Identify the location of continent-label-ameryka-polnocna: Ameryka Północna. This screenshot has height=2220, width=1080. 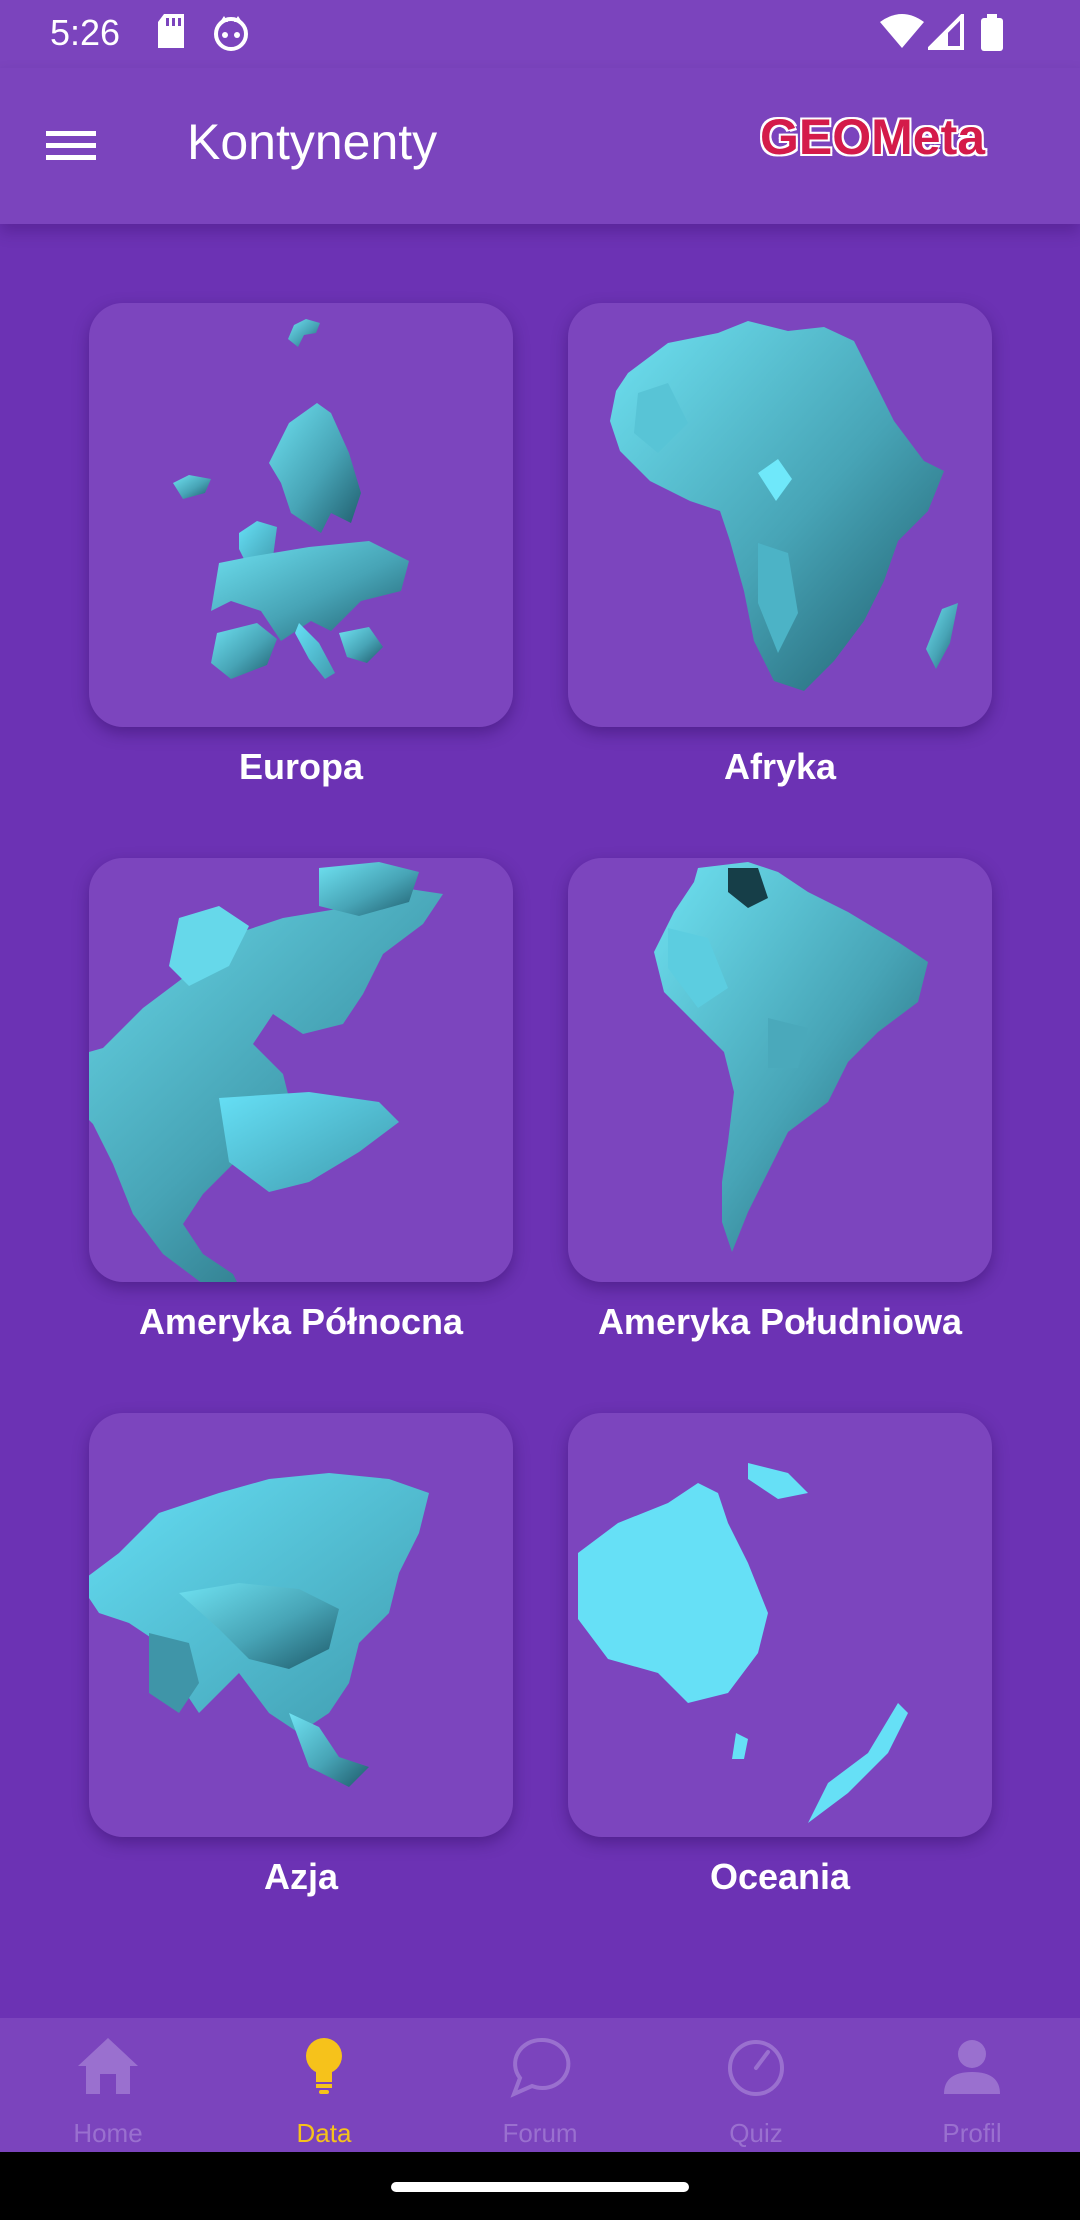
(301, 1321).